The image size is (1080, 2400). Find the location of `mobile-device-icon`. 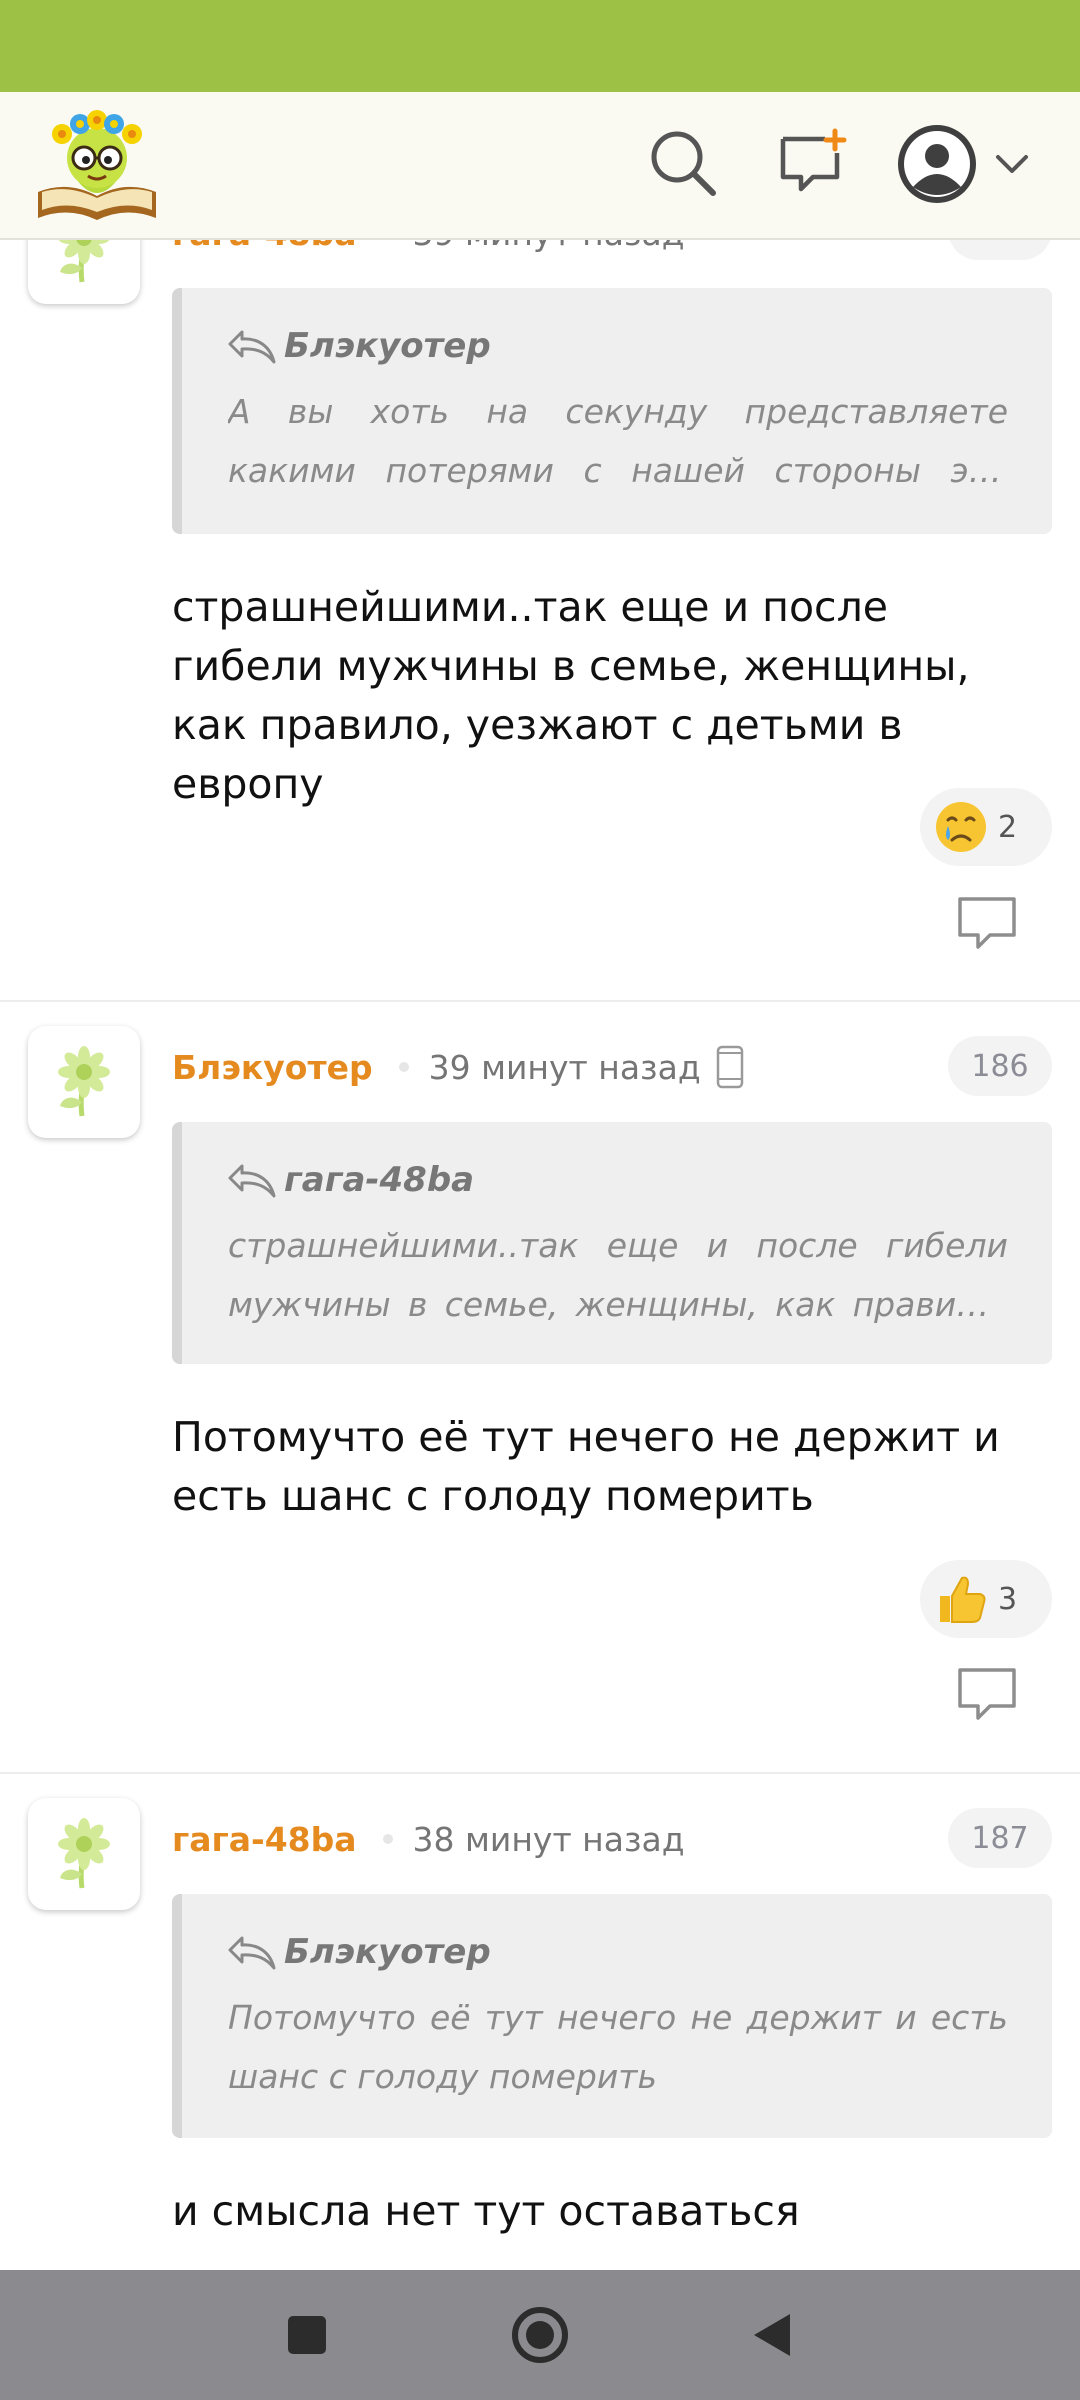

mobile-device-icon is located at coordinates (730, 1067).